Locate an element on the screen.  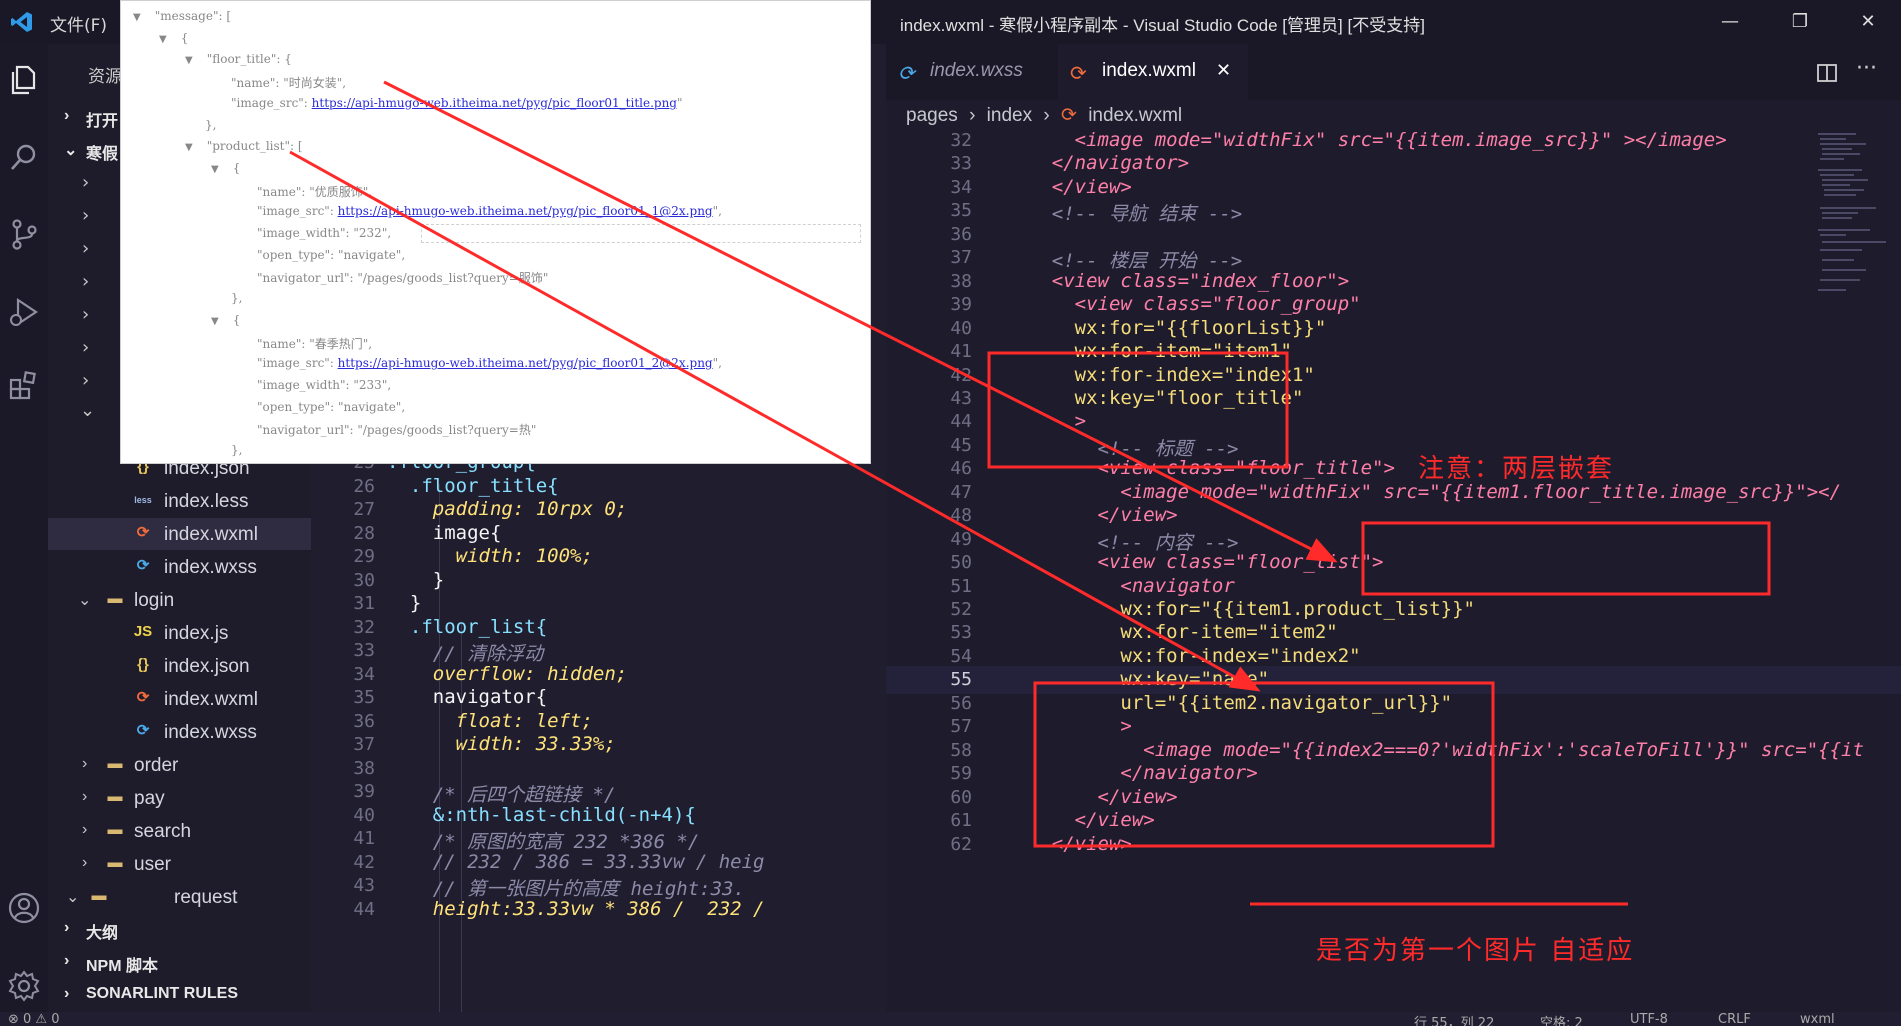
source-control-icon is located at coordinates (24, 234).